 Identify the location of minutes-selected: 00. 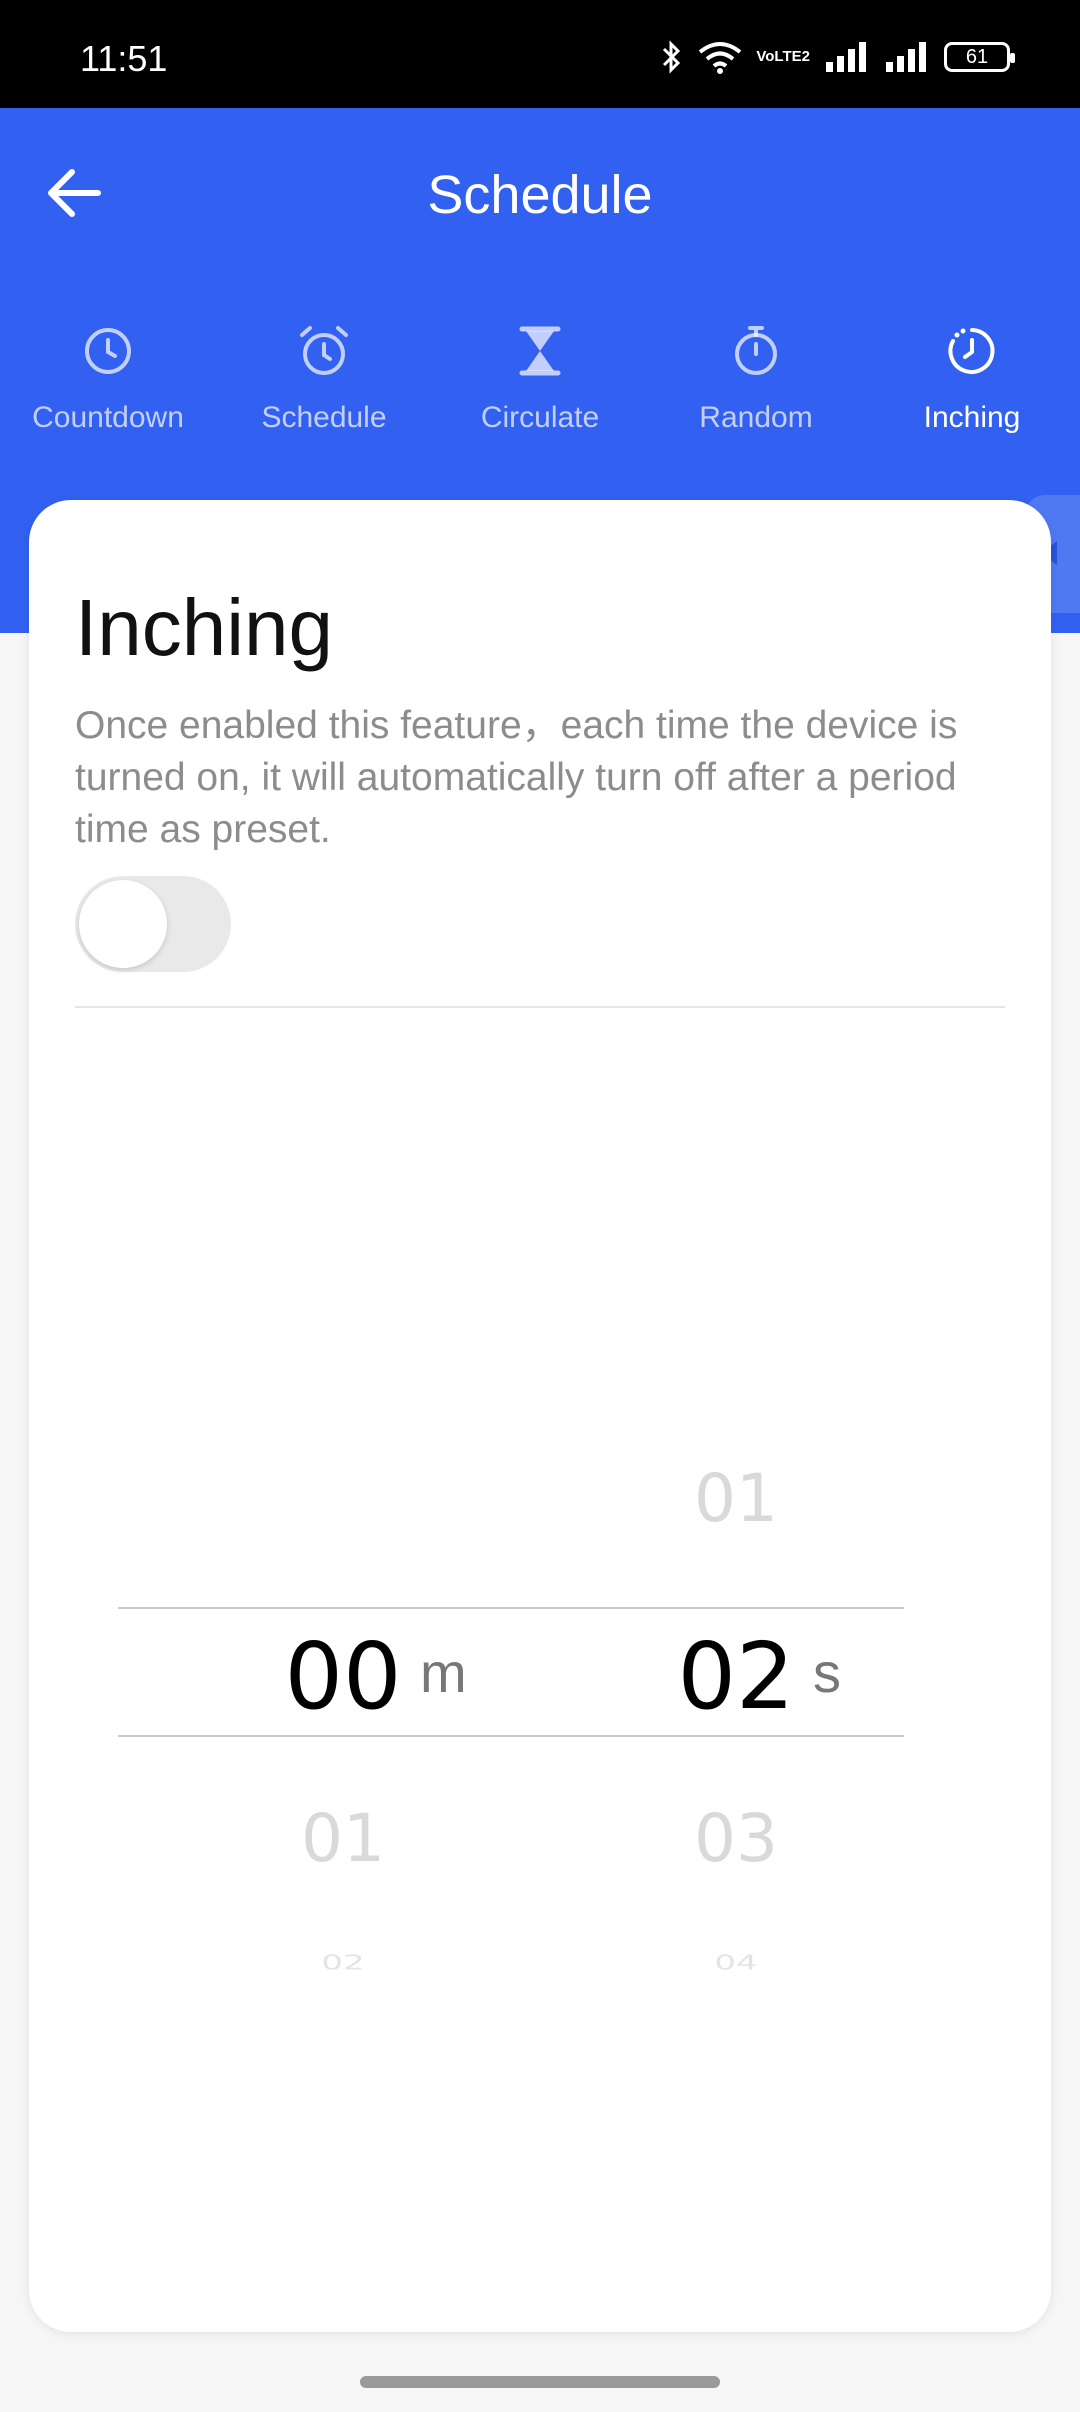
(343, 1677).